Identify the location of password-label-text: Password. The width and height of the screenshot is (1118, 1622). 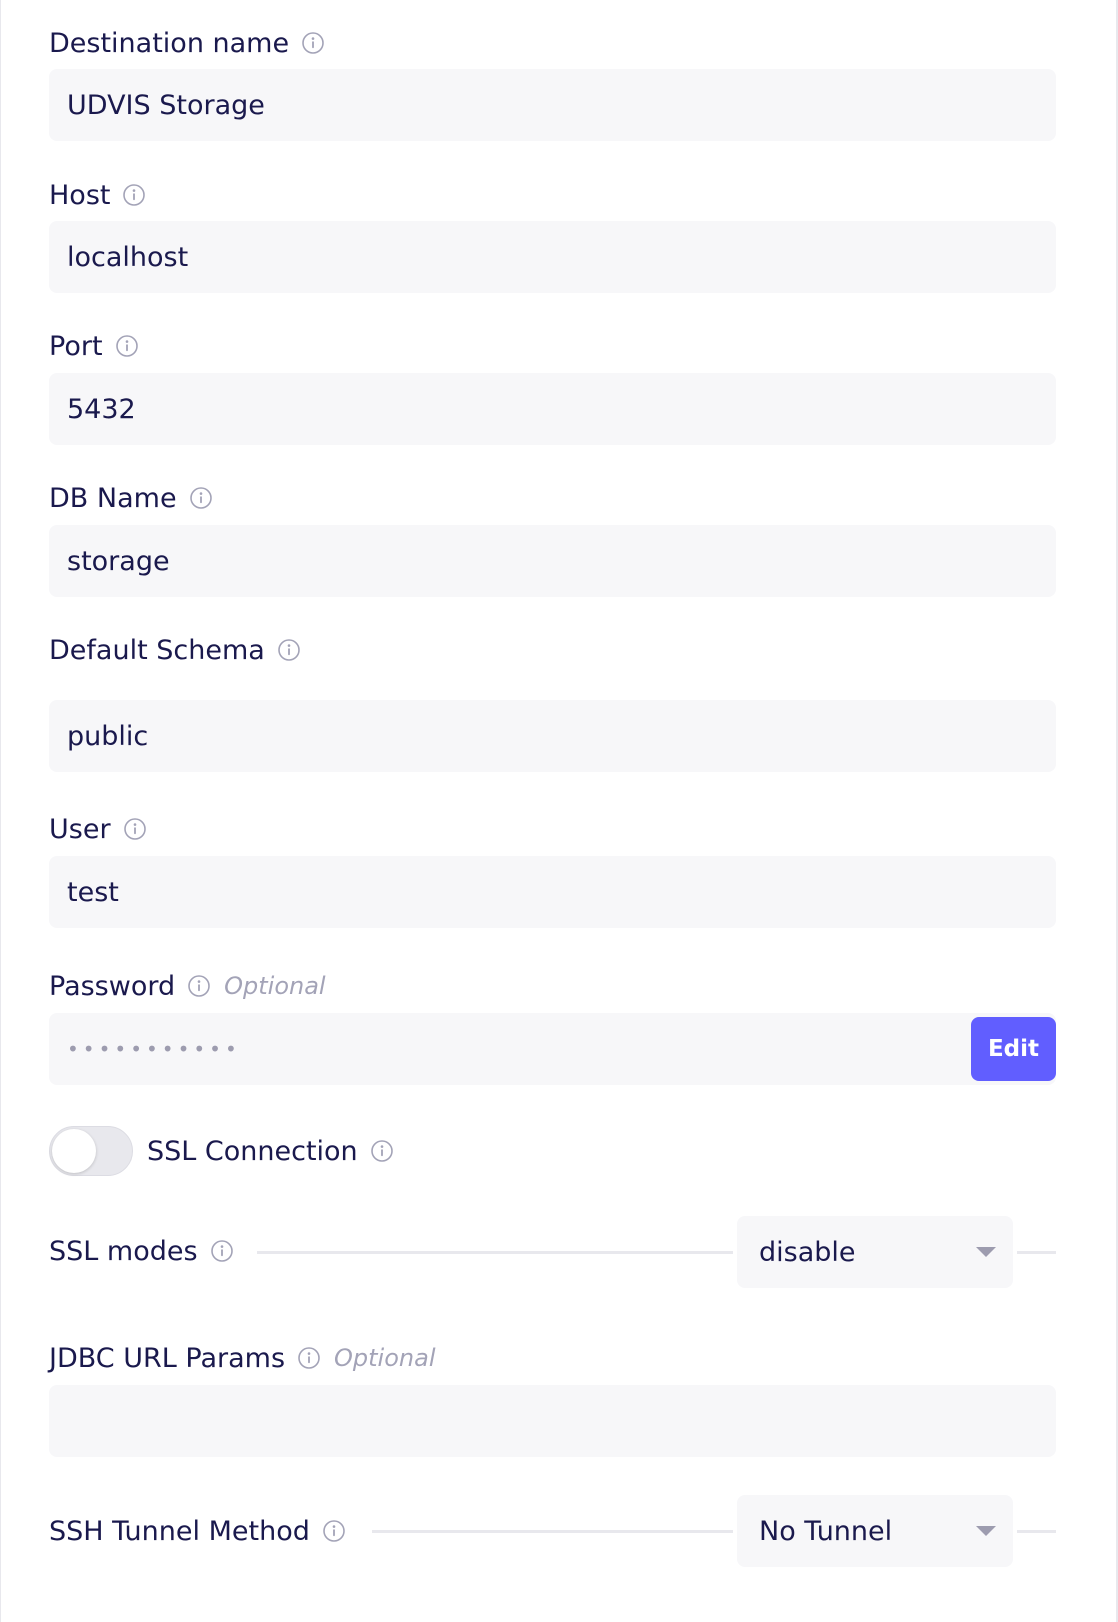
(112, 986).